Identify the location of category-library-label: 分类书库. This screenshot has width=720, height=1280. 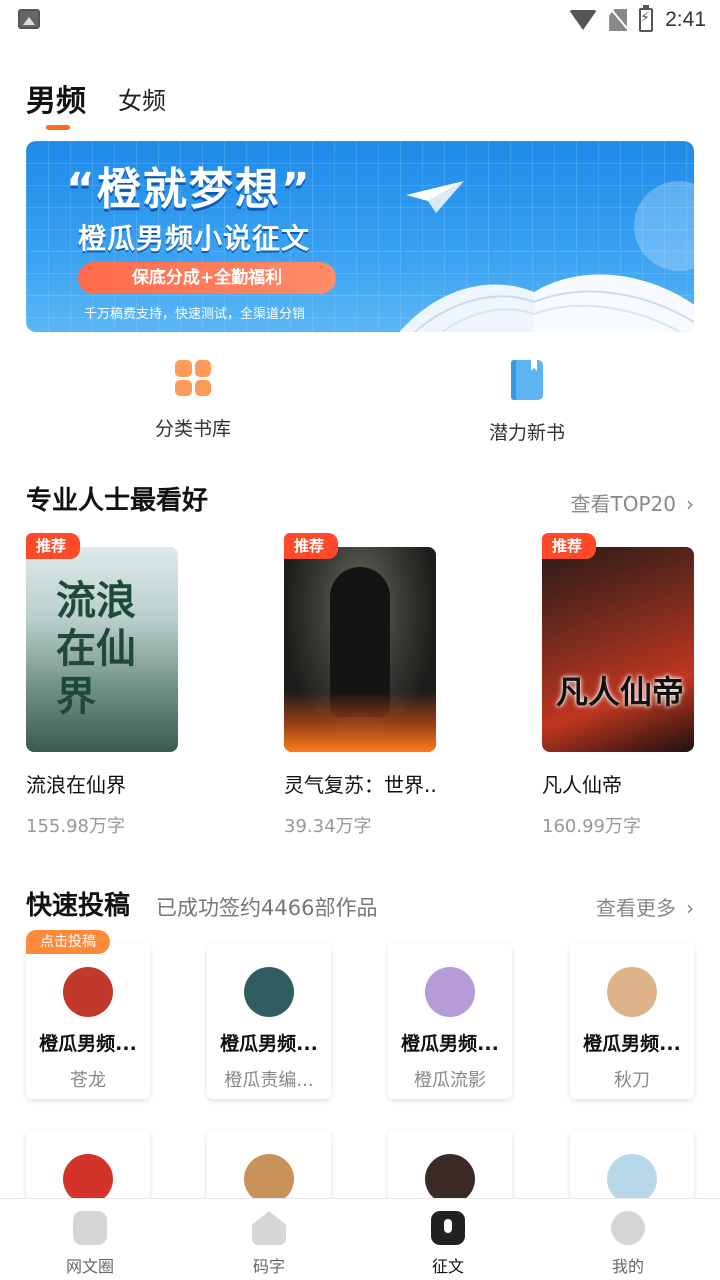
(192, 429).